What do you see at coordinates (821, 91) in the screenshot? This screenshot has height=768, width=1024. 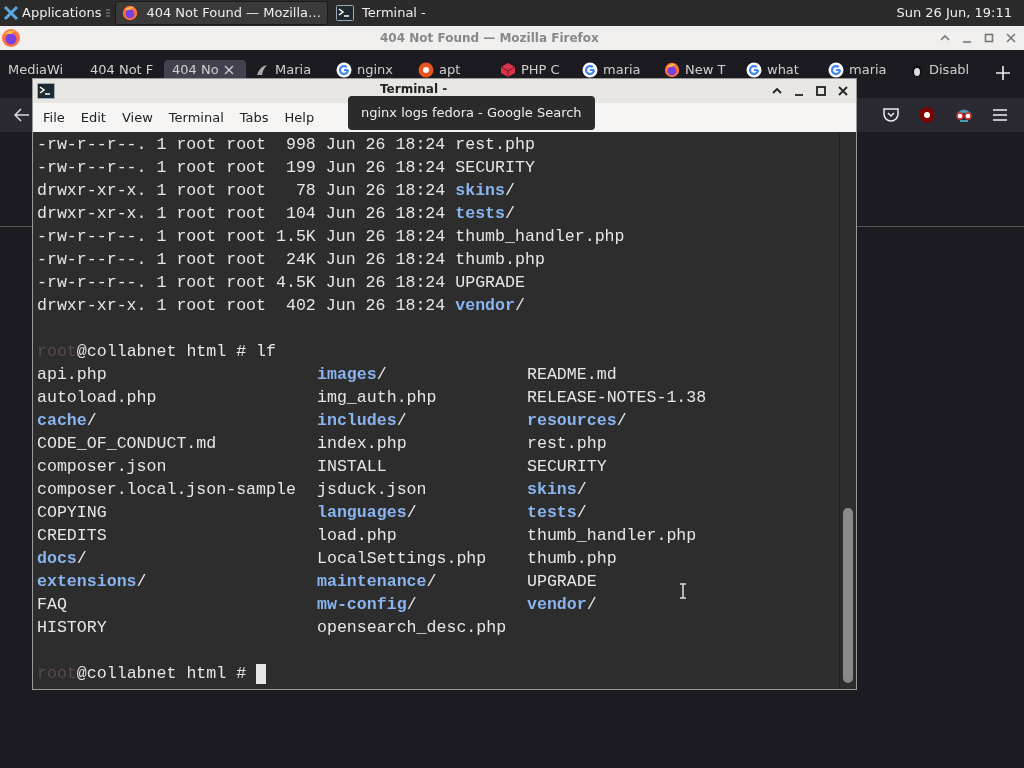 I see `maximize-icon` at bounding box center [821, 91].